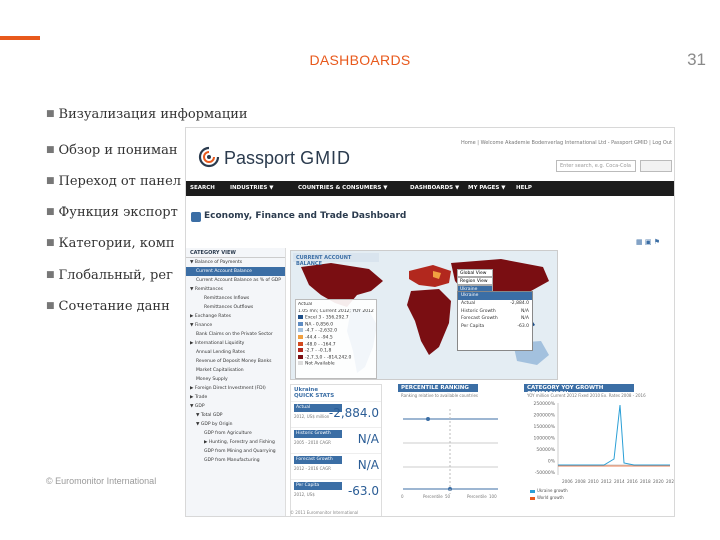 The image size is (720, 540). What do you see at coordinates (235, 397) in the screenshot?
I see `sidebar-item: ▶ Trade` at bounding box center [235, 397].